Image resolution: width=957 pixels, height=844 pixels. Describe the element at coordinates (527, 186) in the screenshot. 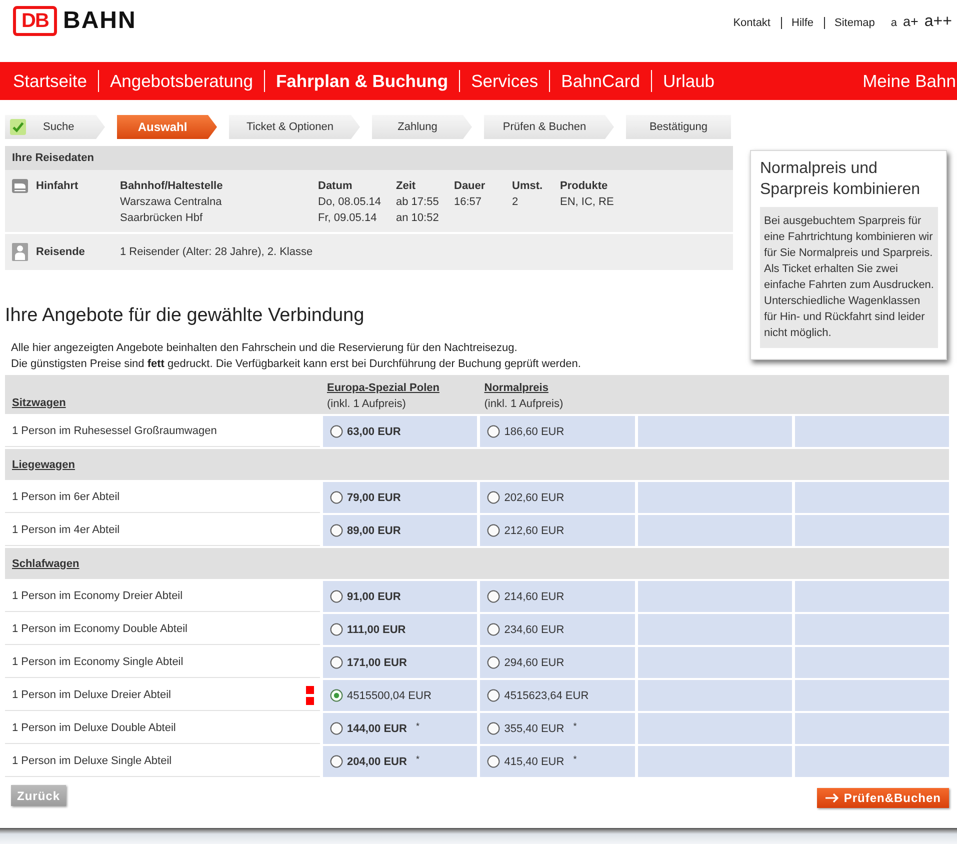

I see `column-heading: Umst.` at that location.